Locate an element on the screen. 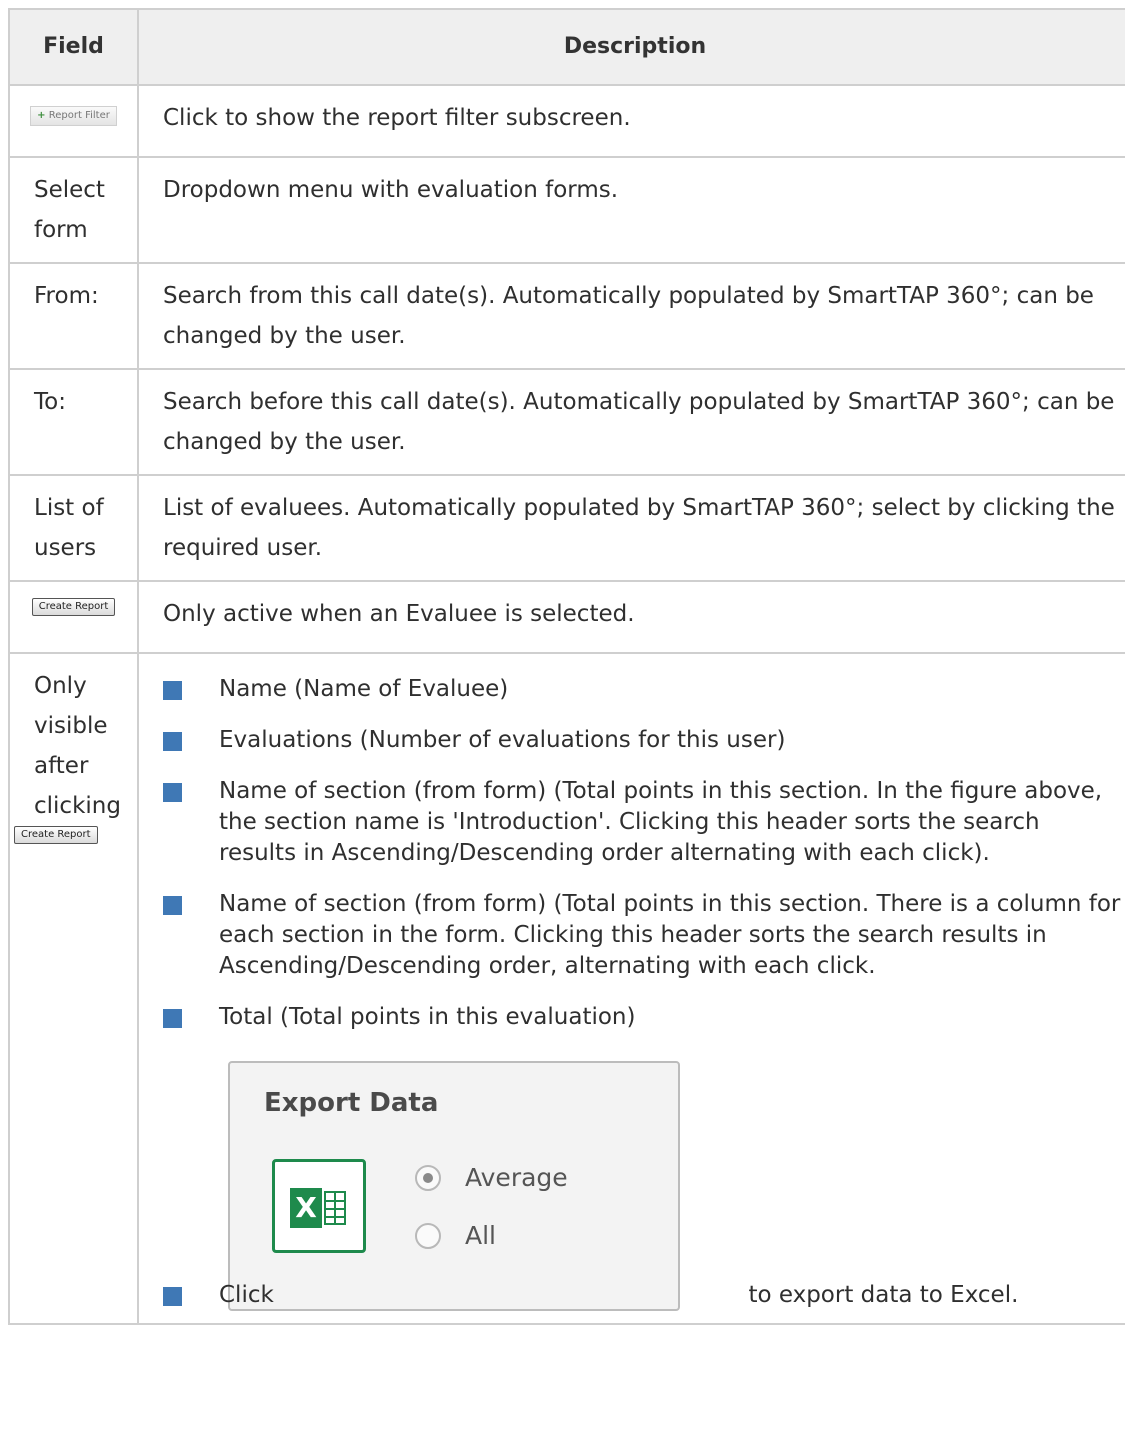 The width and height of the screenshot is (1125, 1430). table-header-row: Field Description is located at coordinates (566, 47).